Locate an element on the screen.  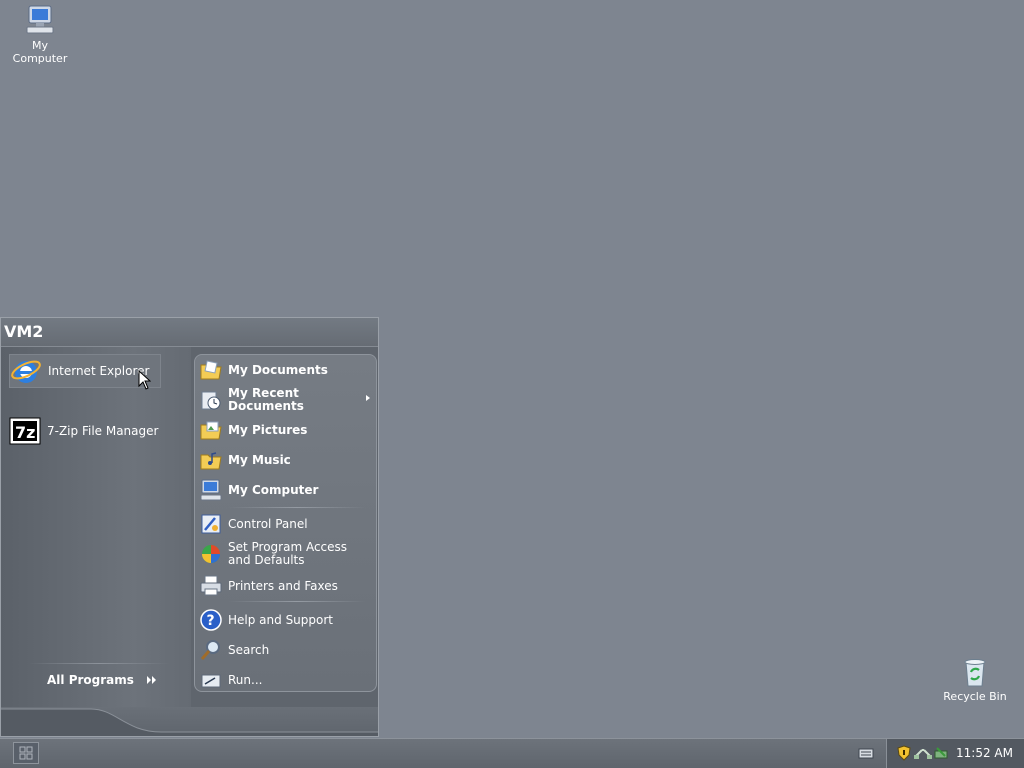
menu-item-my-documents: My Documents is located at coordinates (286, 370).